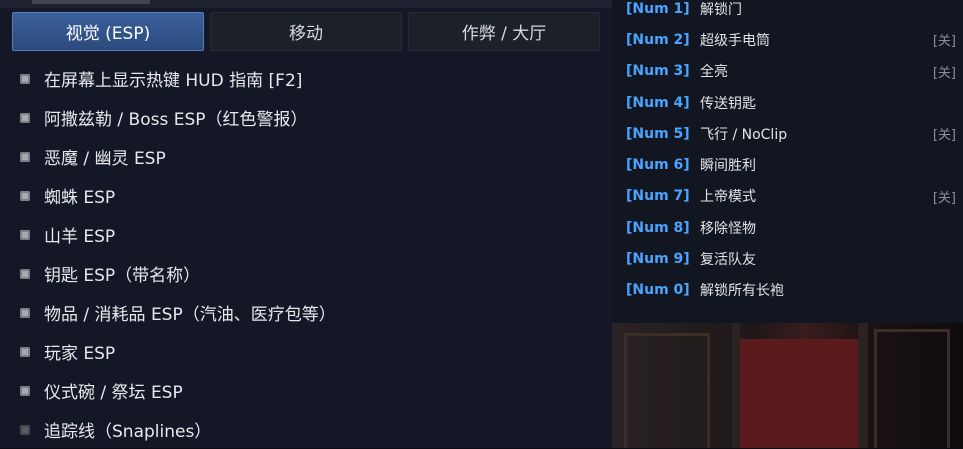  Describe the element at coordinates (791, 227) in the screenshot. I see `hotkey-row: [Num 8] 移除怪物` at that location.